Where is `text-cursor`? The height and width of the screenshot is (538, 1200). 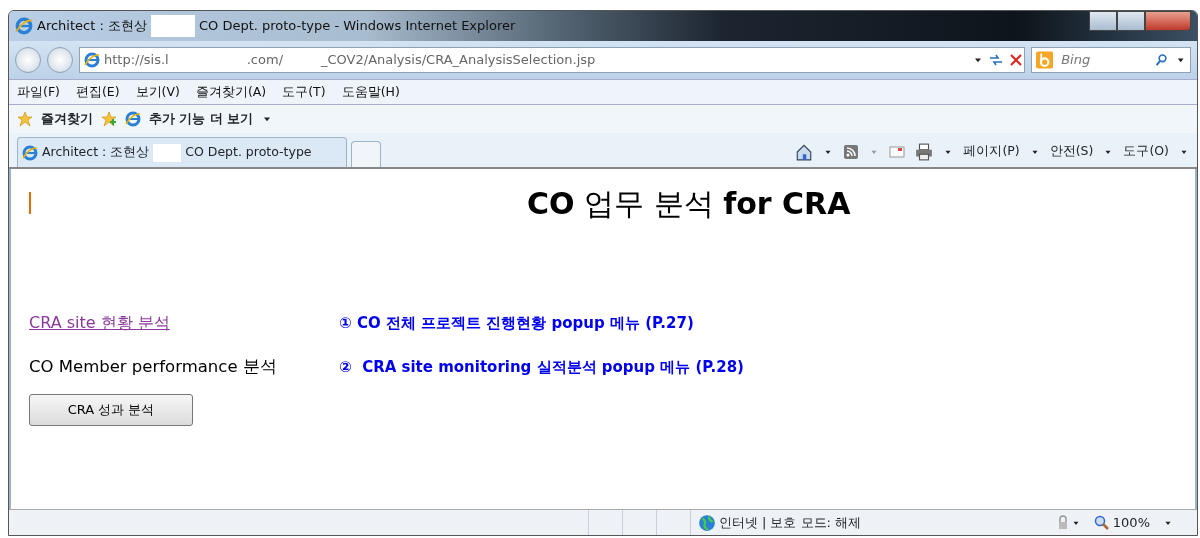
text-cursor is located at coordinates (30, 203).